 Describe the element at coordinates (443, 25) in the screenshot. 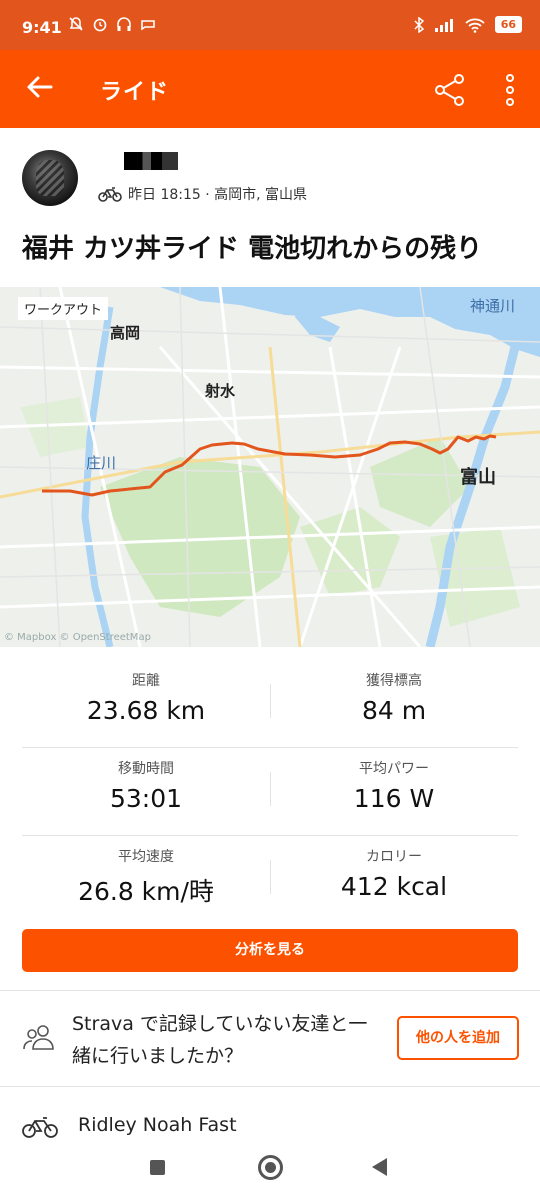

I see `signal-icon` at that location.